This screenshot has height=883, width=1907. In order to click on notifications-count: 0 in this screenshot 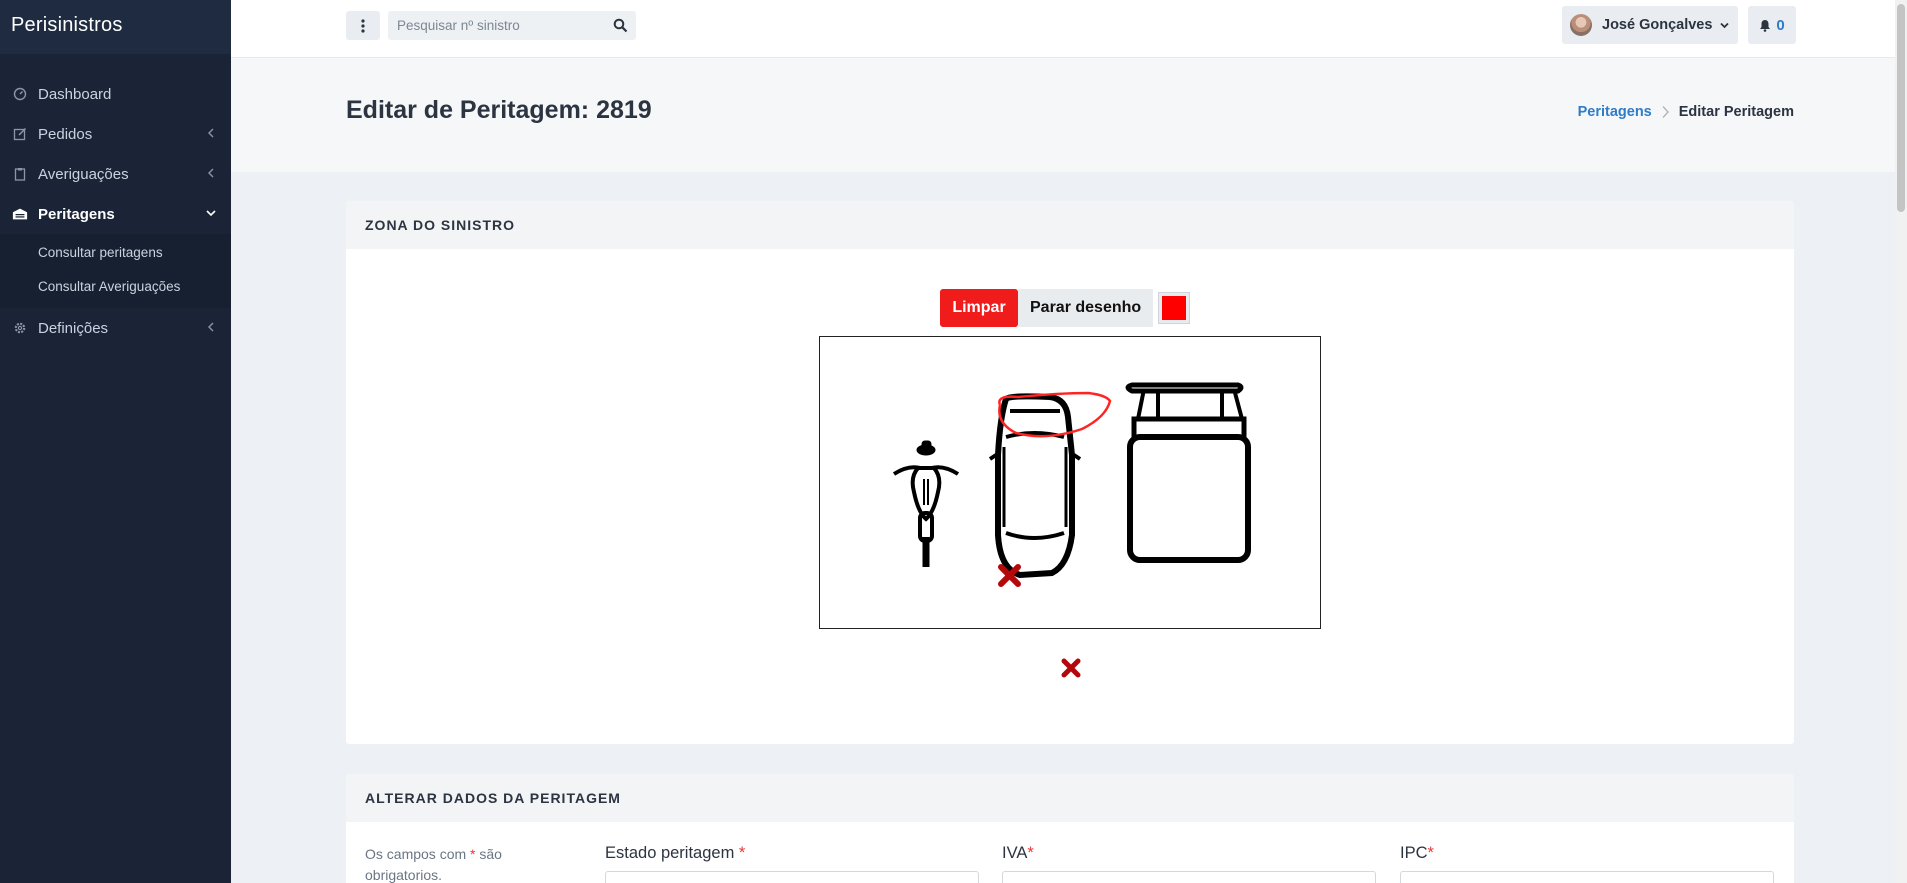, I will do `click(1780, 25)`.